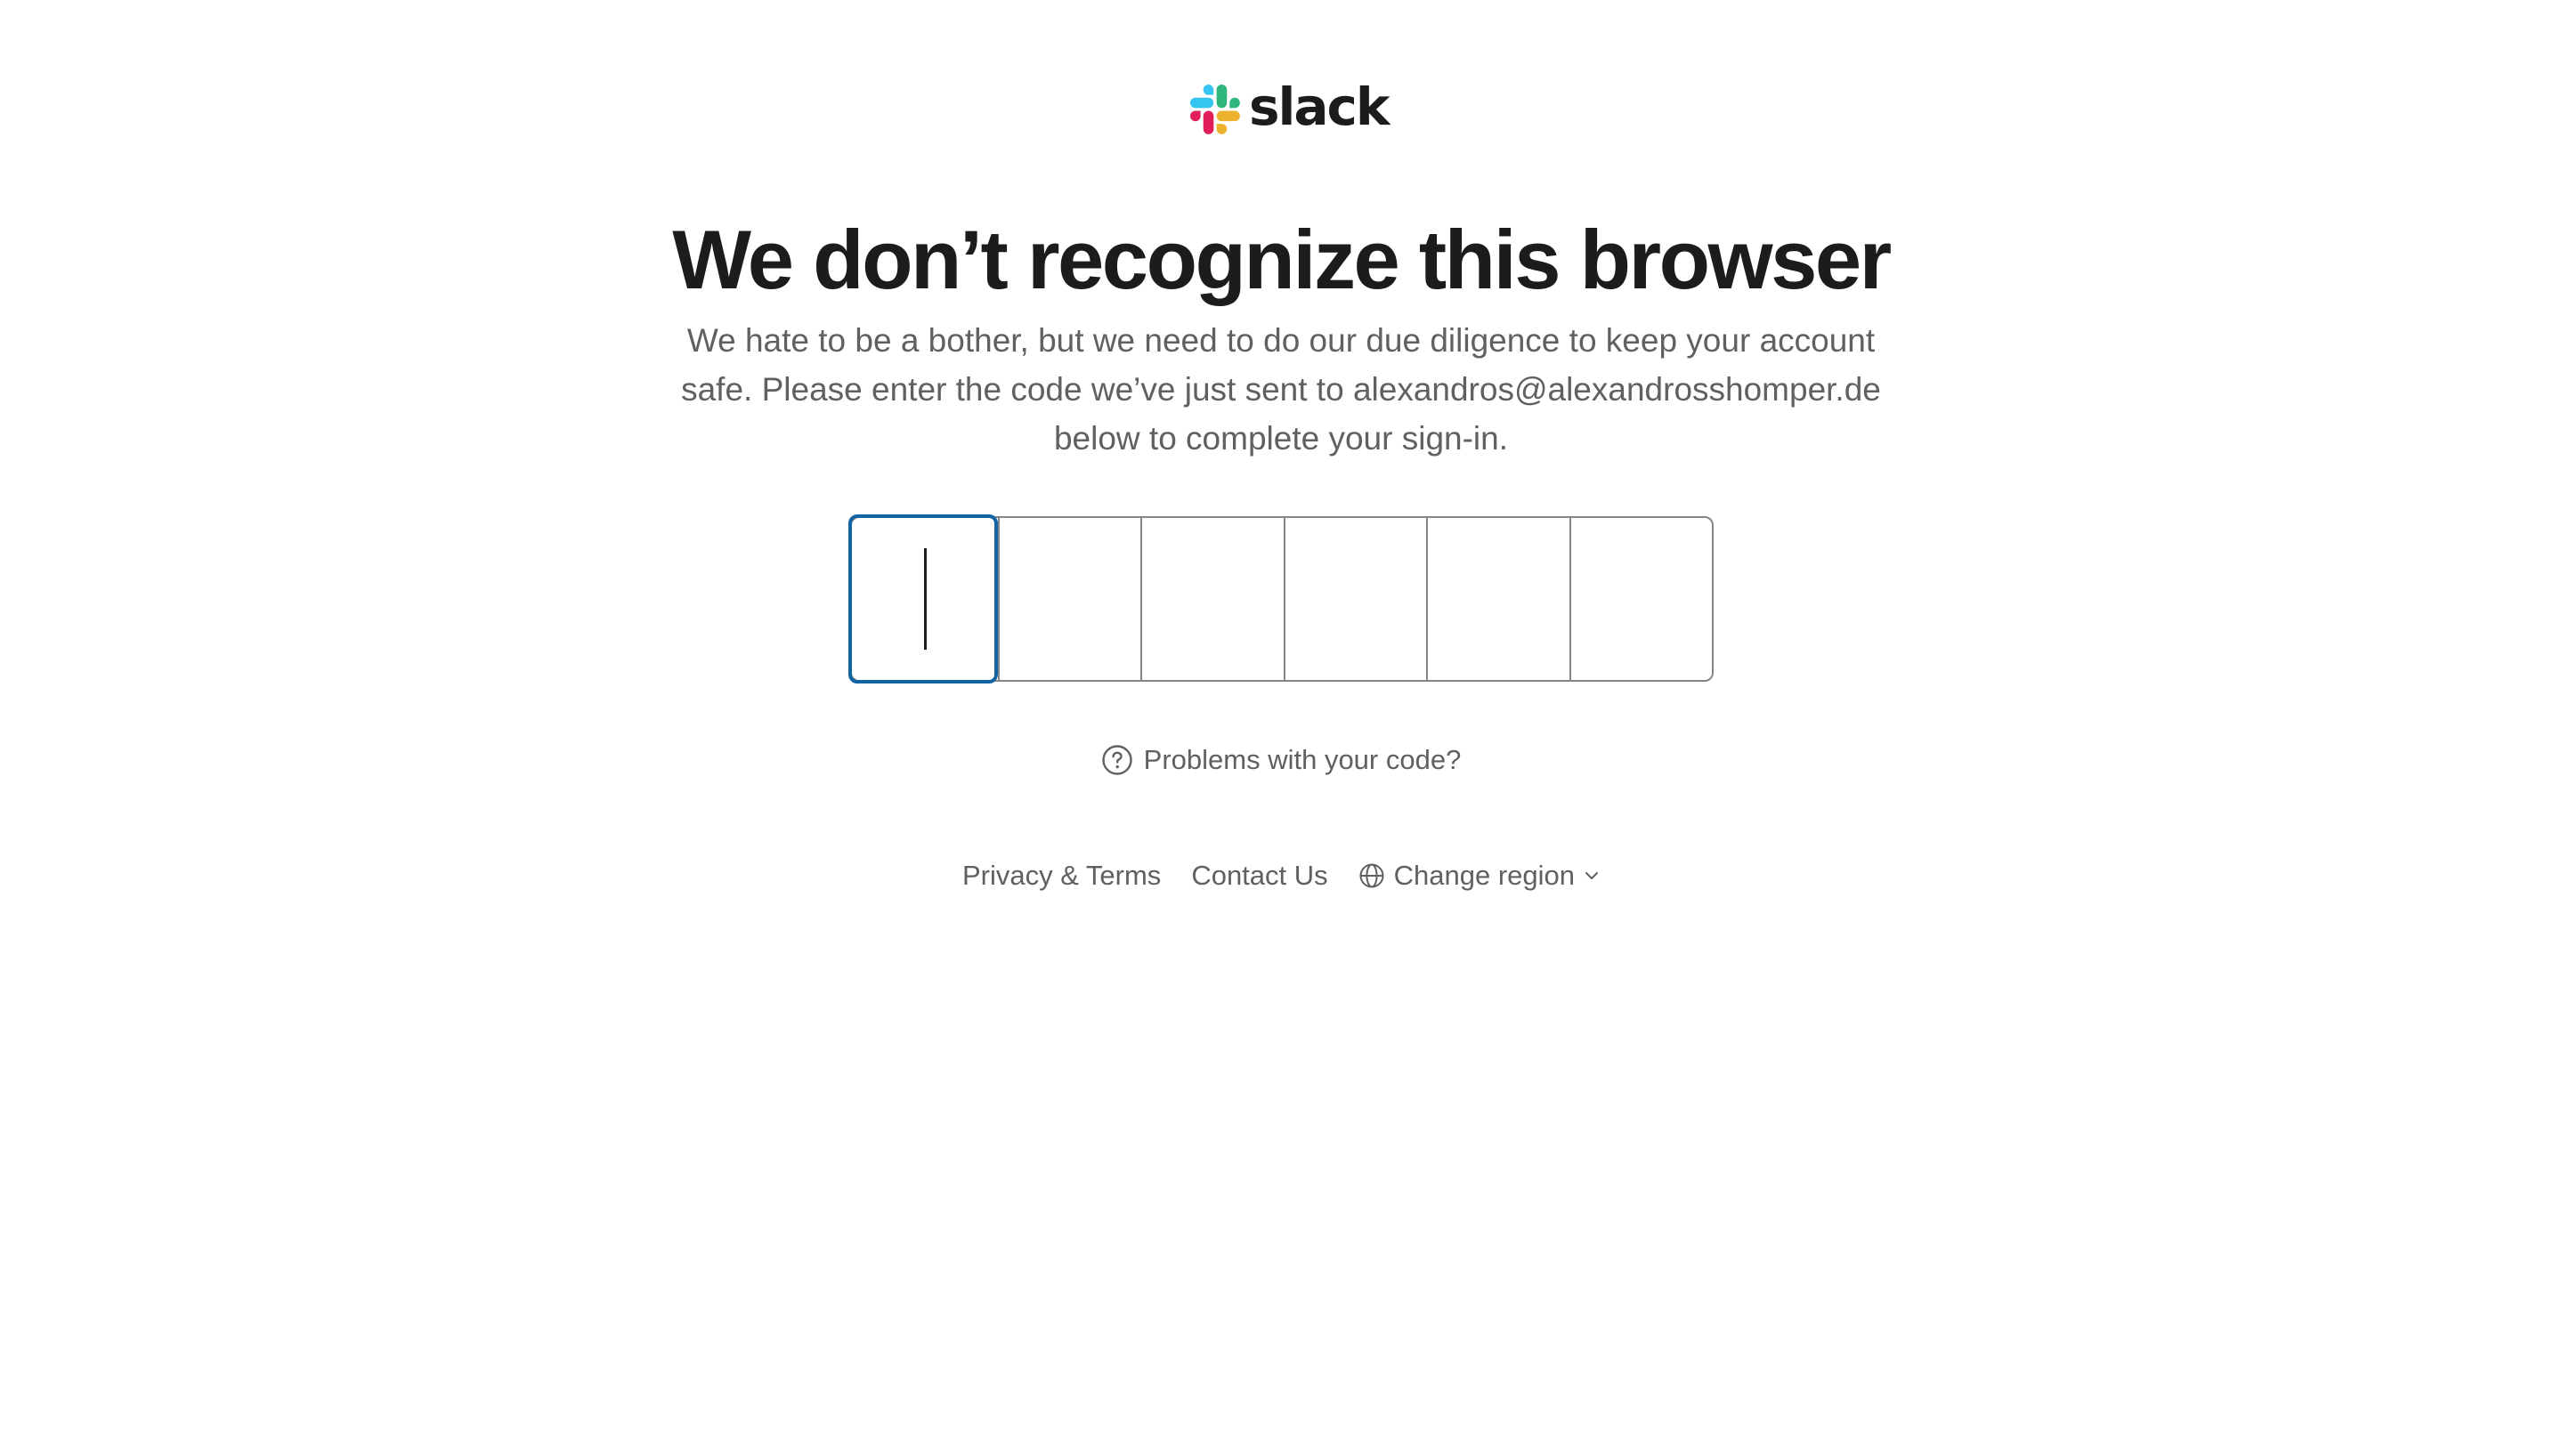 This screenshot has height=1456, width=2562. What do you see at coordinates (1259, 876) in the screenshot?
I see `contact-us-link: Contact Us` at bounding box center [1259, 876].